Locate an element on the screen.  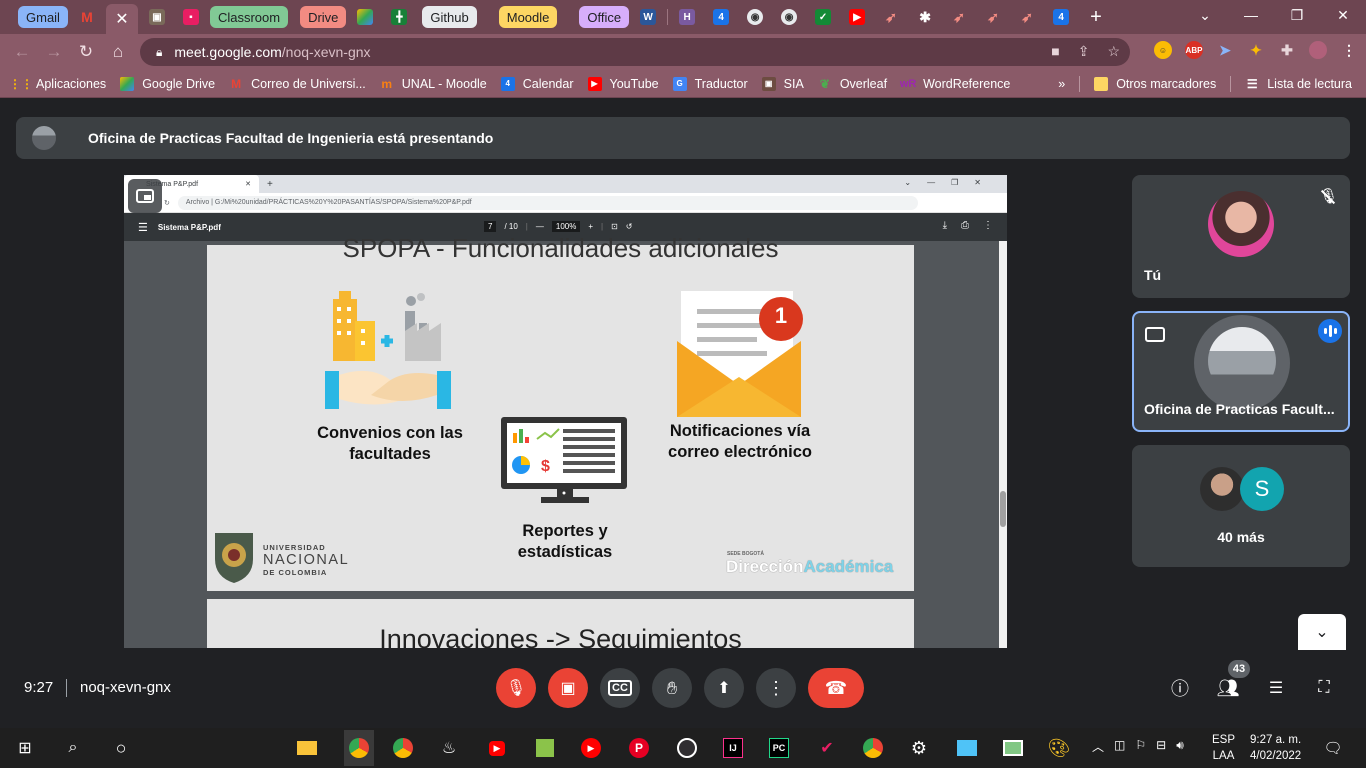
meeting-info-button: ⓘ is located at coordinates (1180, 688).